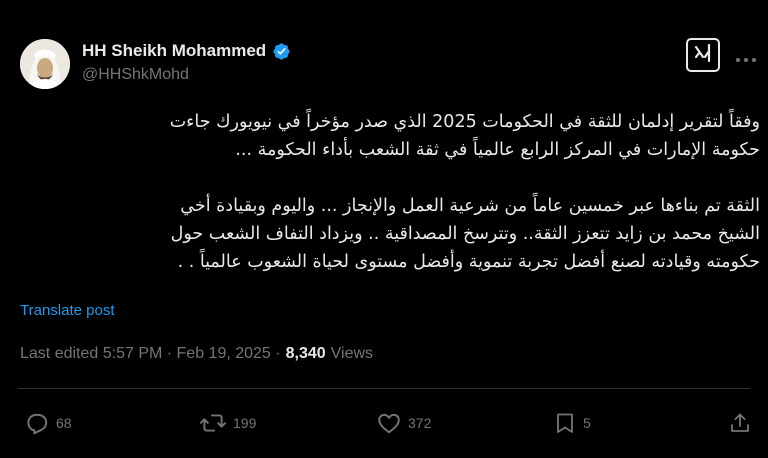 The height and width of the screenshot is (458, 768). Describe the element at coordinates (403, 423) in the screenshot. I see `like-button: 372` at that location.